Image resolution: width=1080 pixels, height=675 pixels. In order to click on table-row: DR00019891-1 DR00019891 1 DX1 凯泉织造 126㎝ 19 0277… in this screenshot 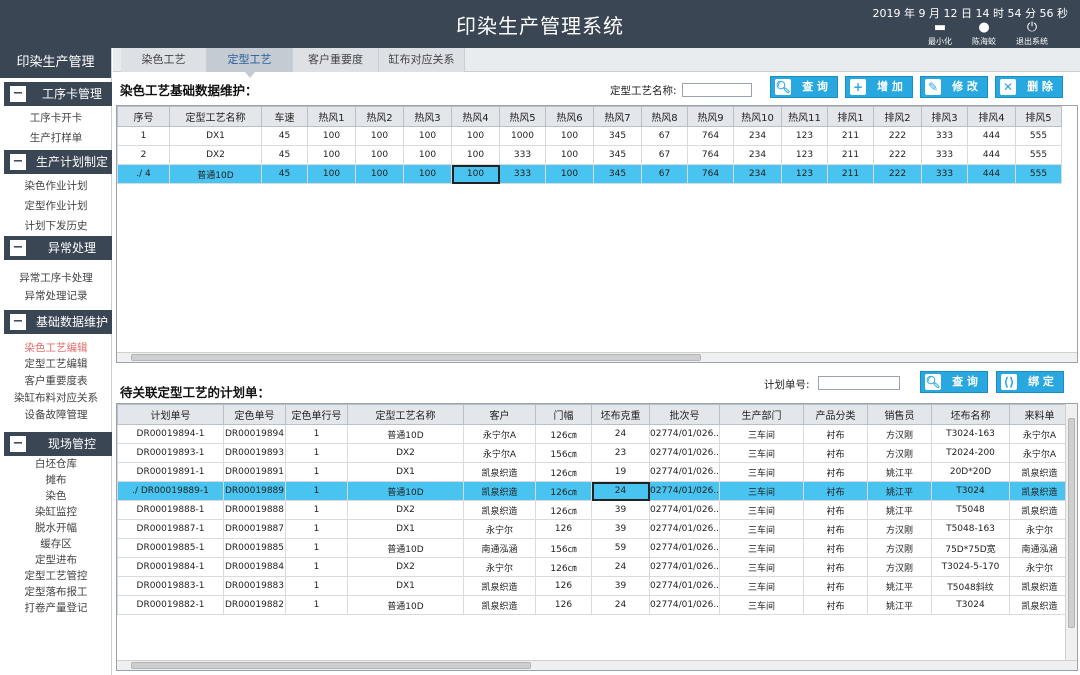, I will do `click(593, 472)`.